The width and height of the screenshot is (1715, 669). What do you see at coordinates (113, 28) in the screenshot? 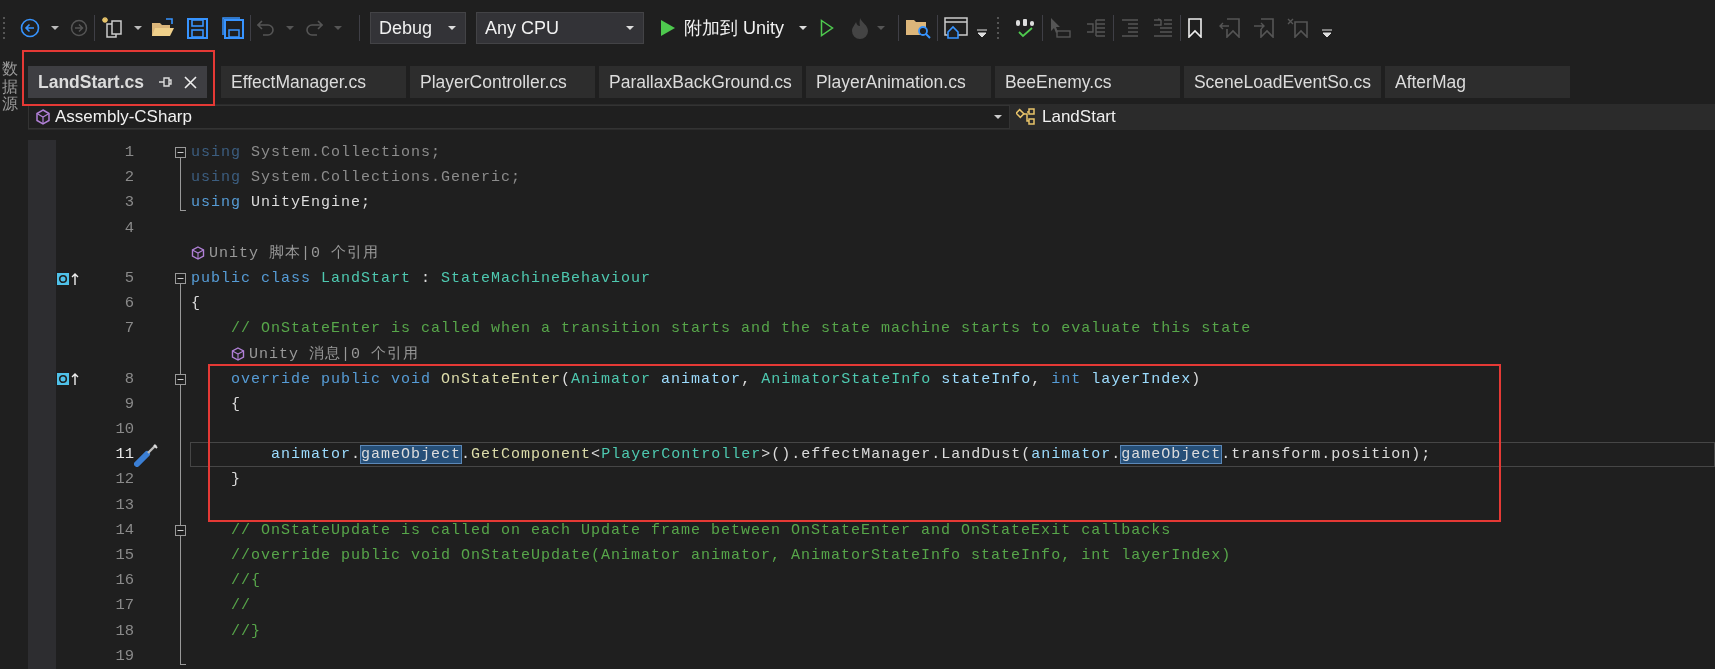
I see `new-project-icon` at bounding box center [113, 28].